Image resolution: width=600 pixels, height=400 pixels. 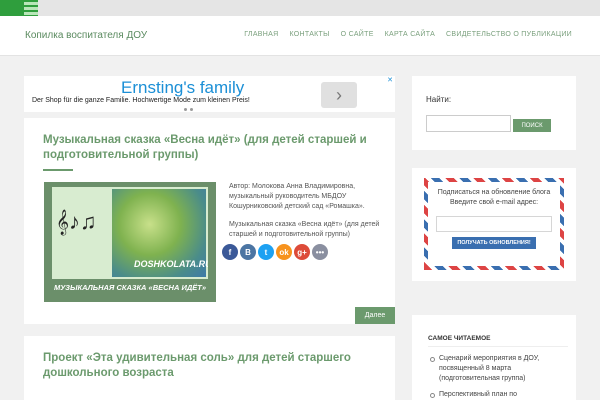 What do you see at coordinates (320, 252) in the screenshot?
I see `more-icon: •••` at bounding box center [320, 252].